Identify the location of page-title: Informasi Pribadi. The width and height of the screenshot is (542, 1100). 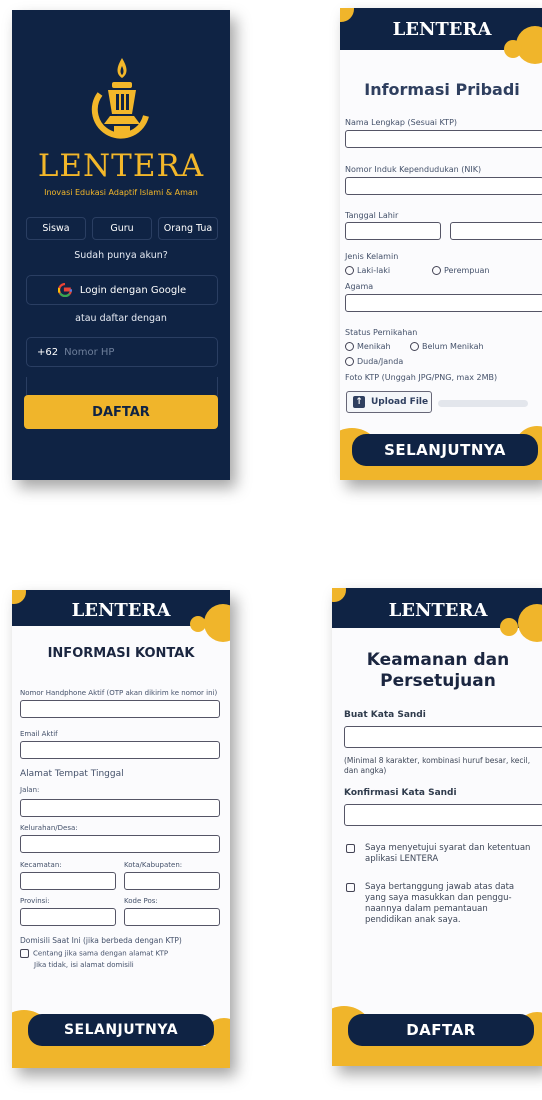
(442, 89).